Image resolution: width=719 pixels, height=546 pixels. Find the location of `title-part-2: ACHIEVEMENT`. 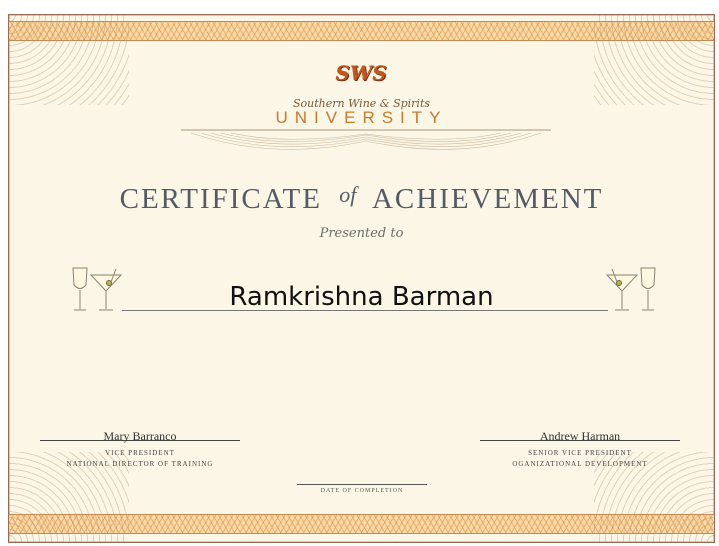

title-part-2: ACHIEVEMENT is located at coordinates (487, 199).